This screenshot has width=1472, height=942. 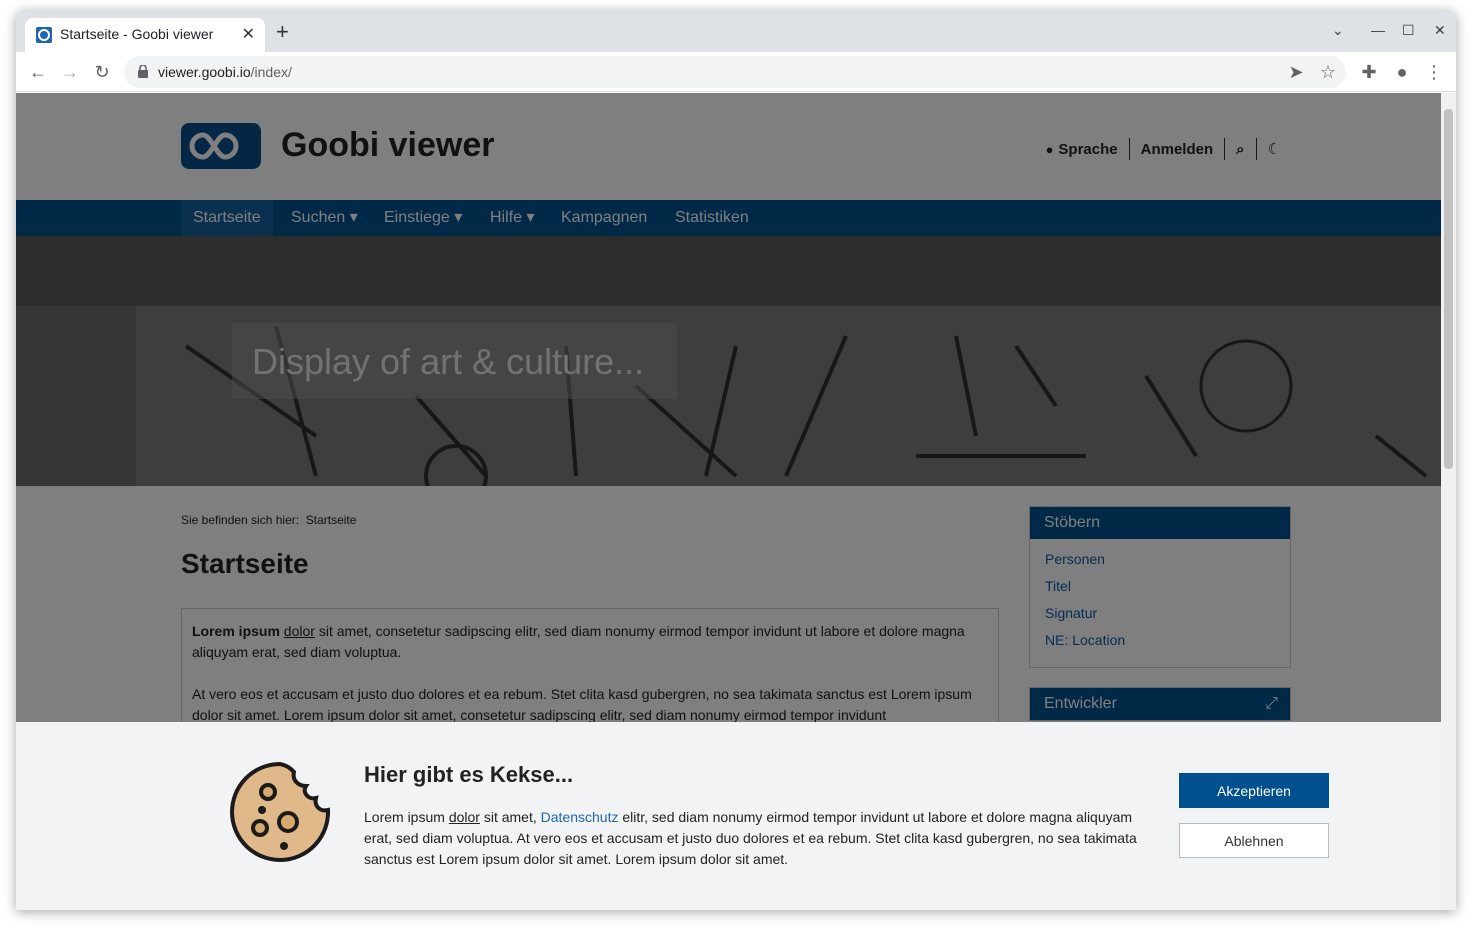 What do you see at coordinates (282, 32) in the screenshot?
I see `new-tab-button: +` at bounding box center [282, 32].